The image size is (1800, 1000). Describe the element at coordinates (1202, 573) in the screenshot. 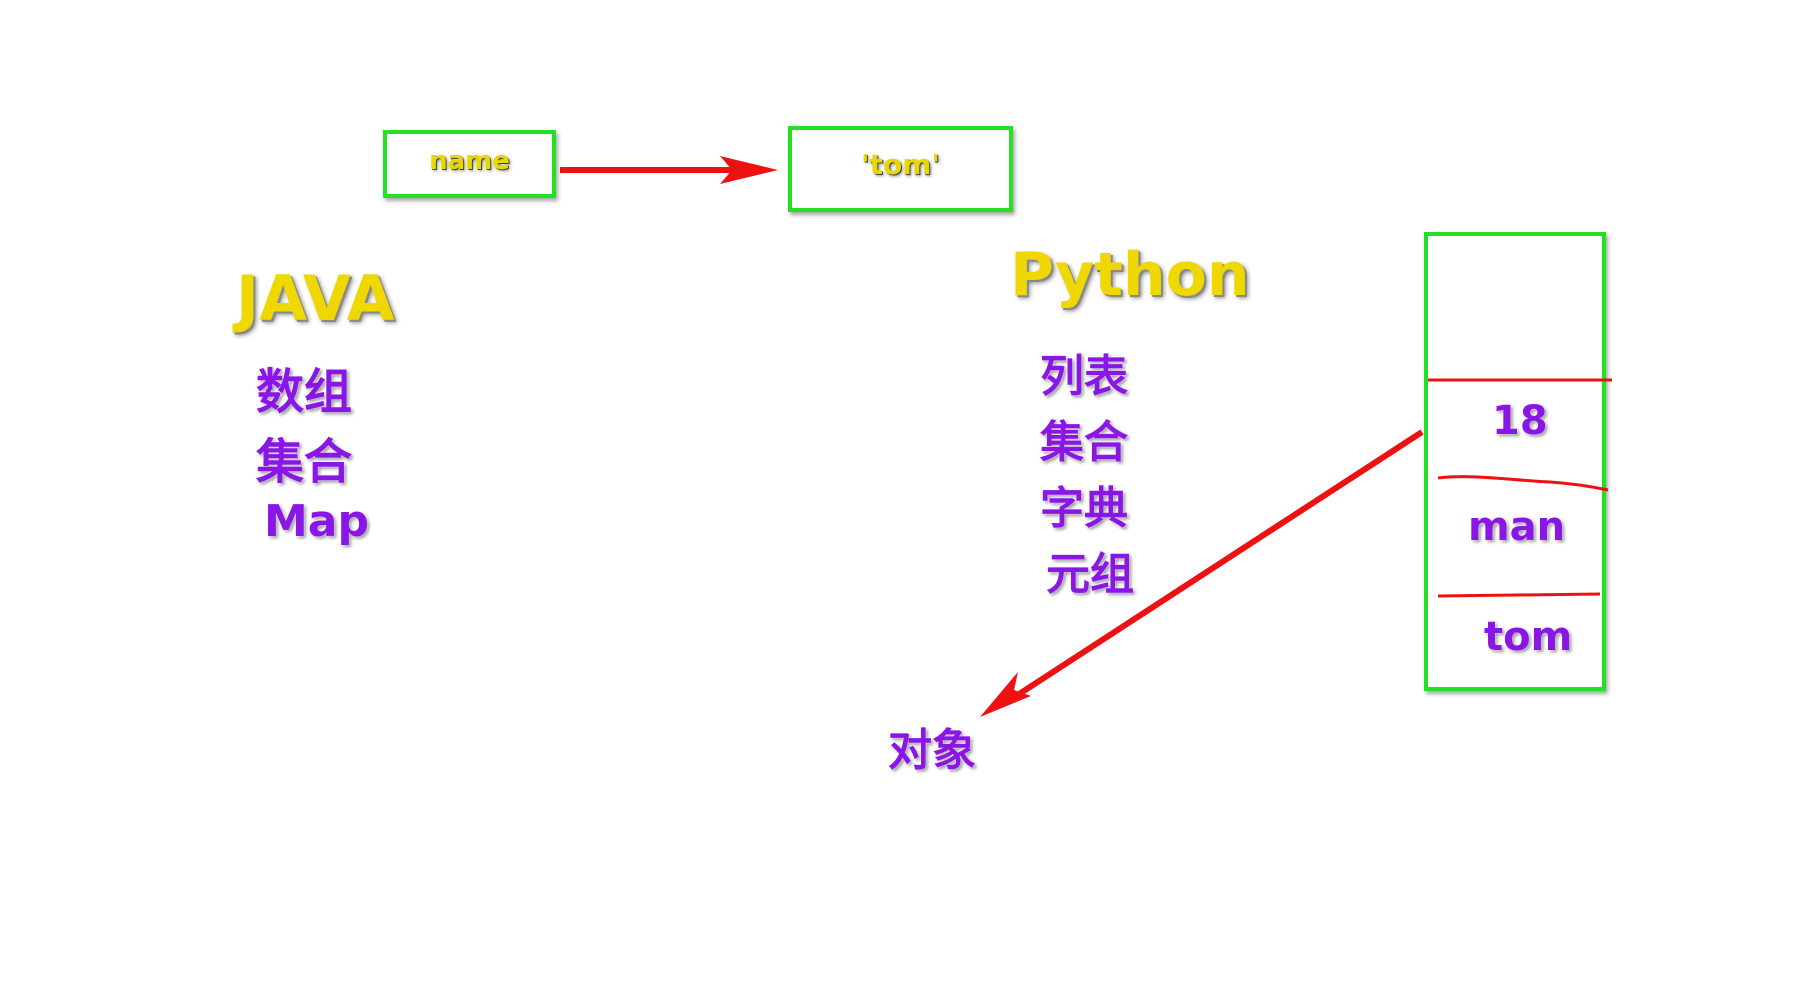

I see `object-arrow` at that location.